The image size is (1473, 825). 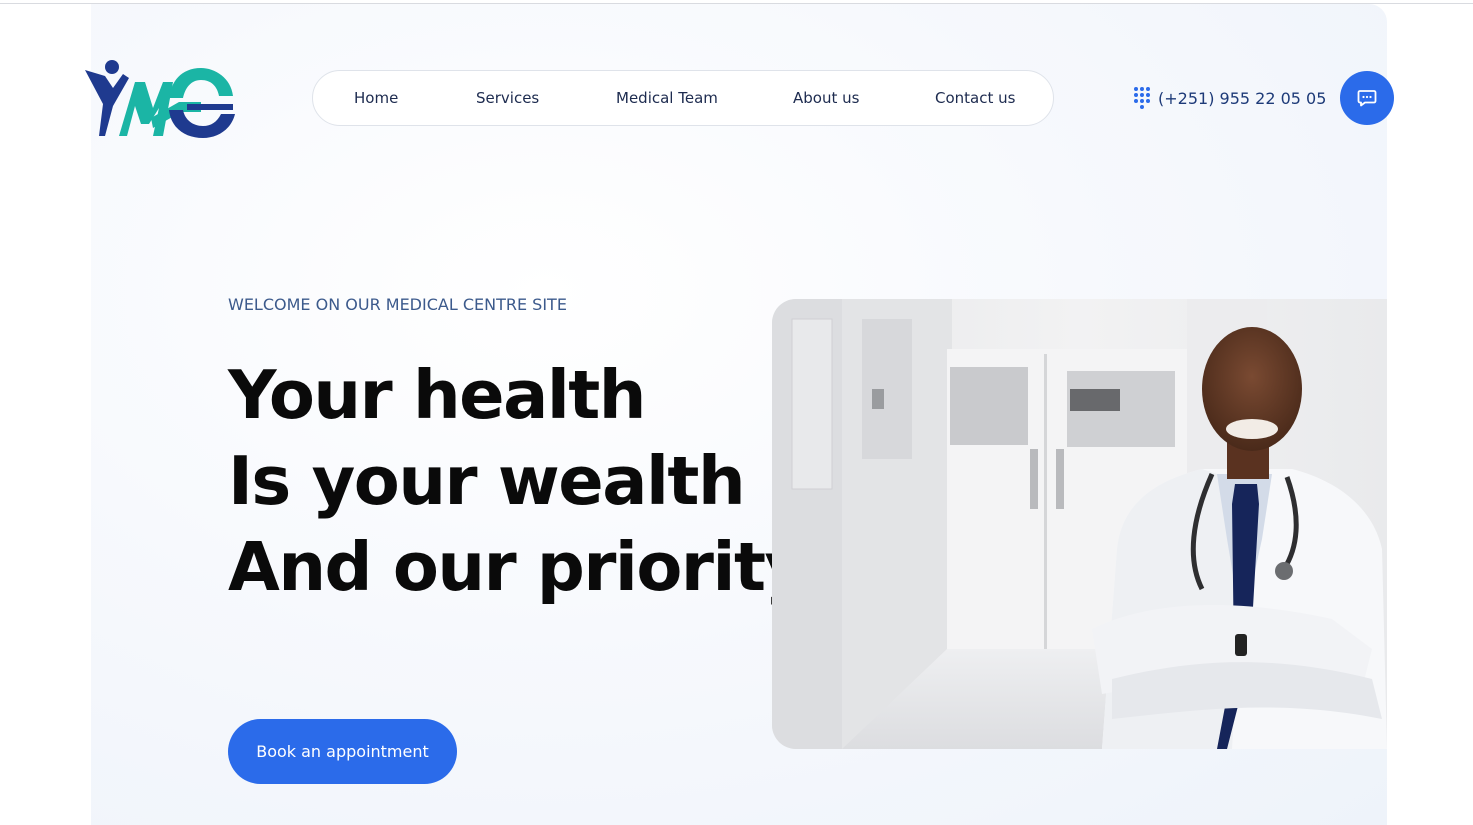 I want to click on nav-item-contact-us: Contact us, so click(x=975, y=98).